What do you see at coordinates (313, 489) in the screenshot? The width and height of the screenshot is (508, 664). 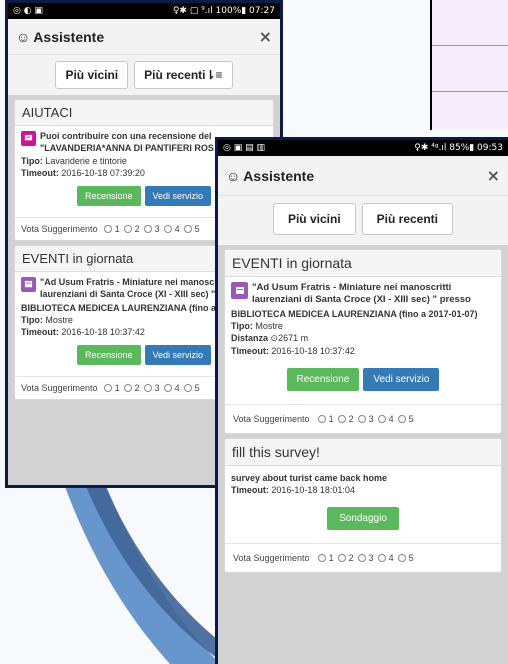 I see `timeout-value: 2016-10-18 18:01:04` at bounding box center [313, 489].